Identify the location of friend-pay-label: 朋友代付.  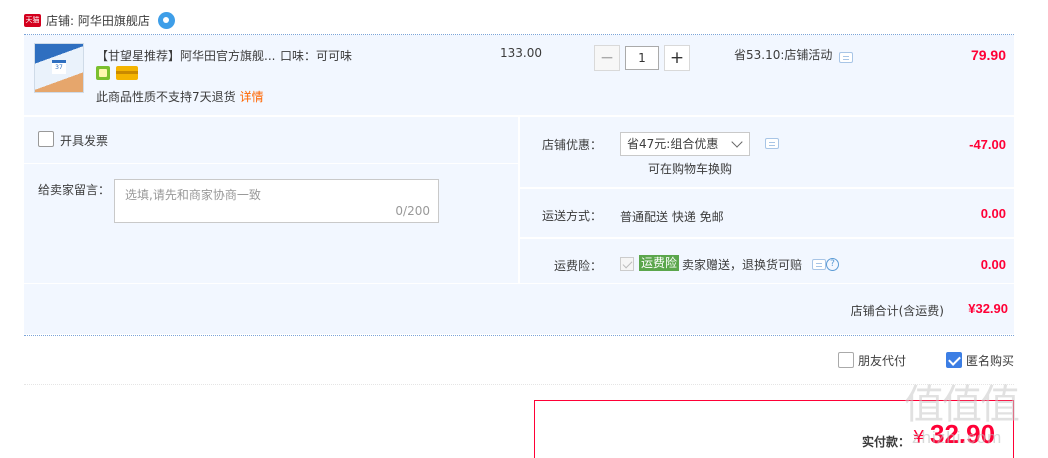
(882, 360).